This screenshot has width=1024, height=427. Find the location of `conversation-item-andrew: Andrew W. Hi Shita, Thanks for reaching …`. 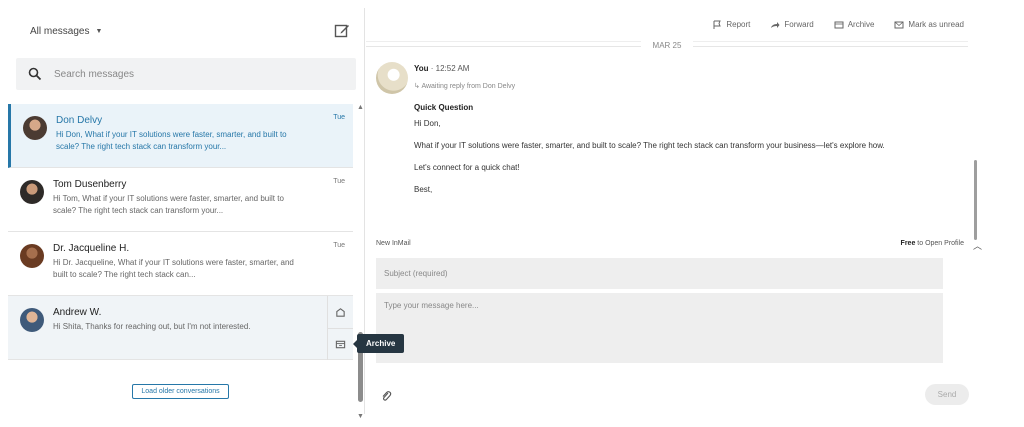

conversation-item-andrew: Andrew W. Hi Shita, Thanks for reaching … is located at coordinates (180, 328).